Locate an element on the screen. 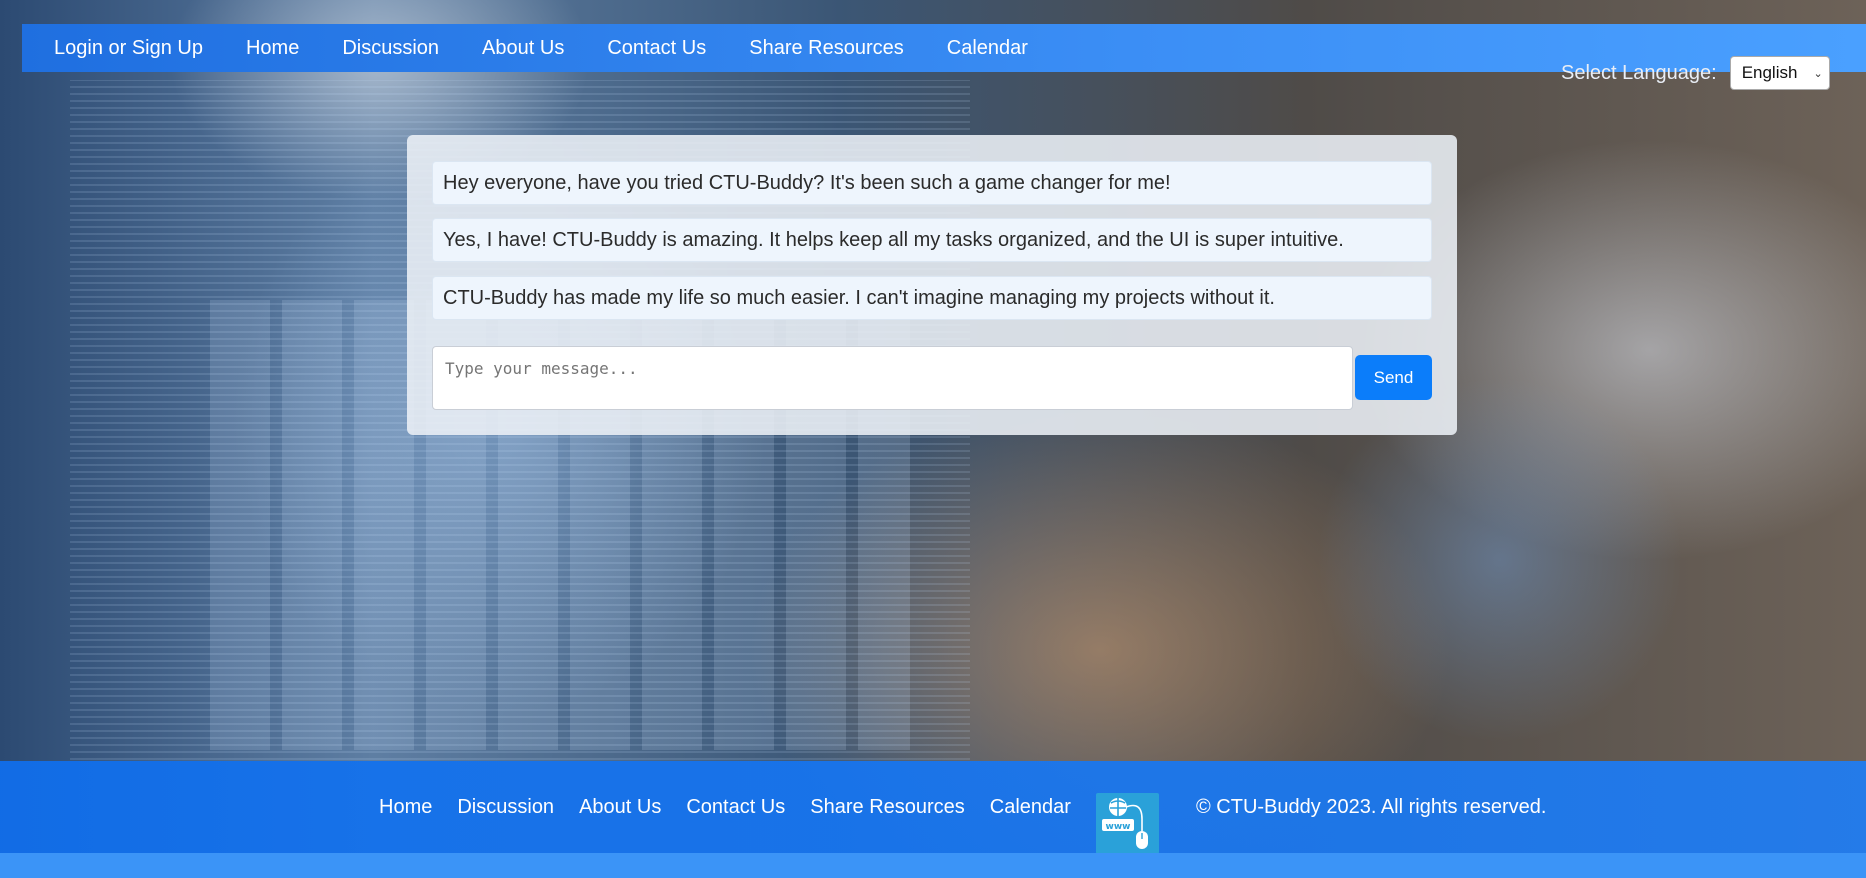 The image size is (1866, 878). footer-link-share-resources: Share Resources is located at coordinates (887, 807).